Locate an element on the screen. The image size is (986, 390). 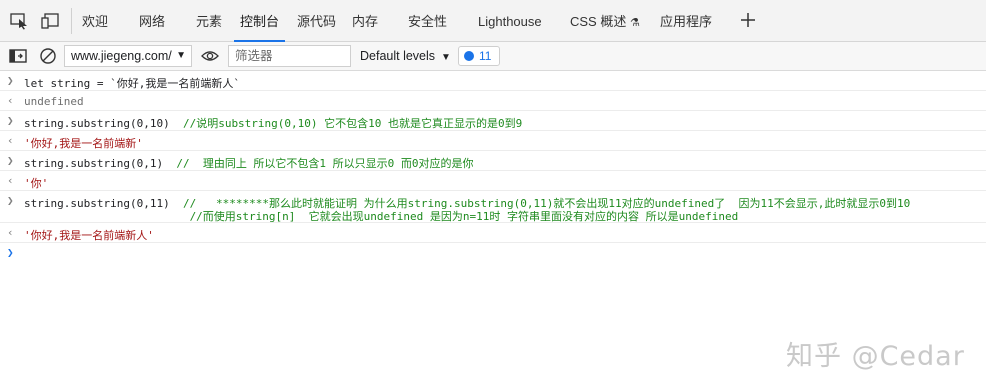
context-select-value: www.jiegeng.com/ is located at coordinates (121, 56).